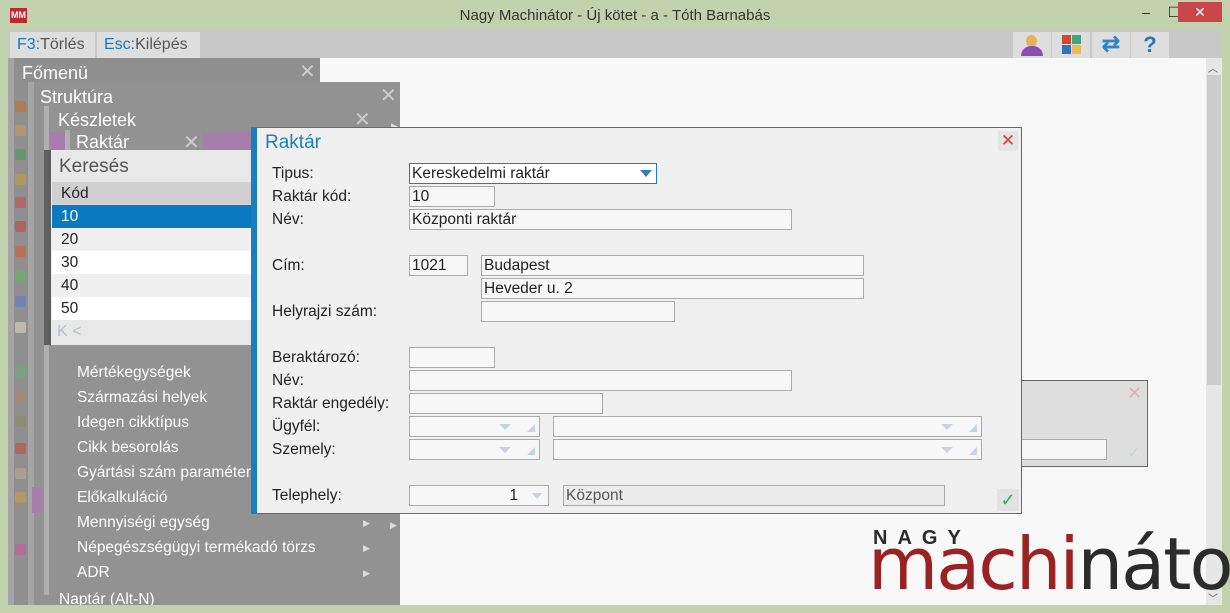 This screenshot has width=1230, height=613. Describe the element at coordinates (578, 311) in the screenshot. I see `helyrajzi-input` at that location.